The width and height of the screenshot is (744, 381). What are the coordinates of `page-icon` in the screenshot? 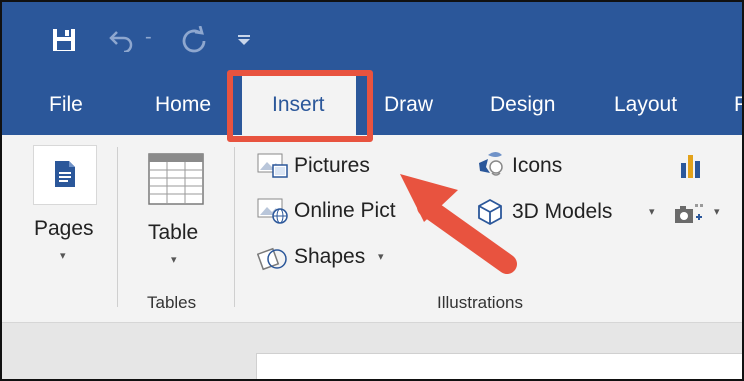 It's located at (65, 174).